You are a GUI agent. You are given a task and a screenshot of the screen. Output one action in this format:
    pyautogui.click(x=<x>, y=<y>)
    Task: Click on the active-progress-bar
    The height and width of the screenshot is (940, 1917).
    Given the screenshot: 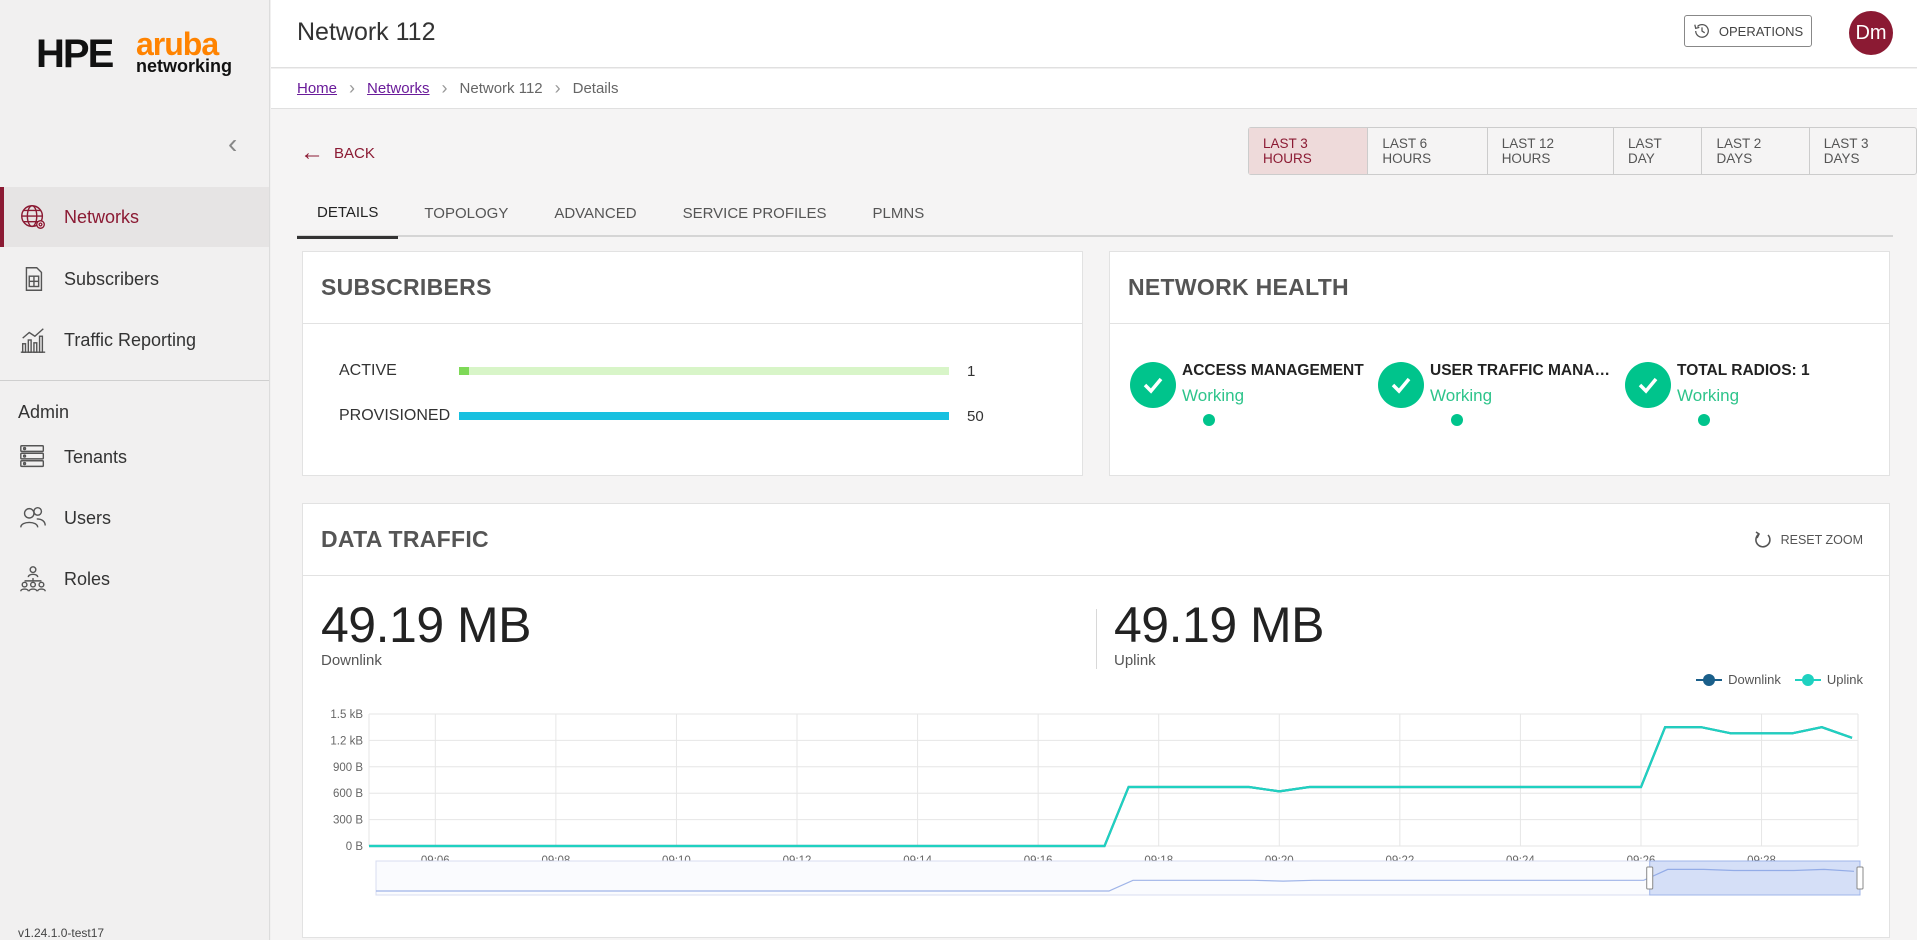 What is the action you would take?
    pyautogui.click(x=704, y=371)
    